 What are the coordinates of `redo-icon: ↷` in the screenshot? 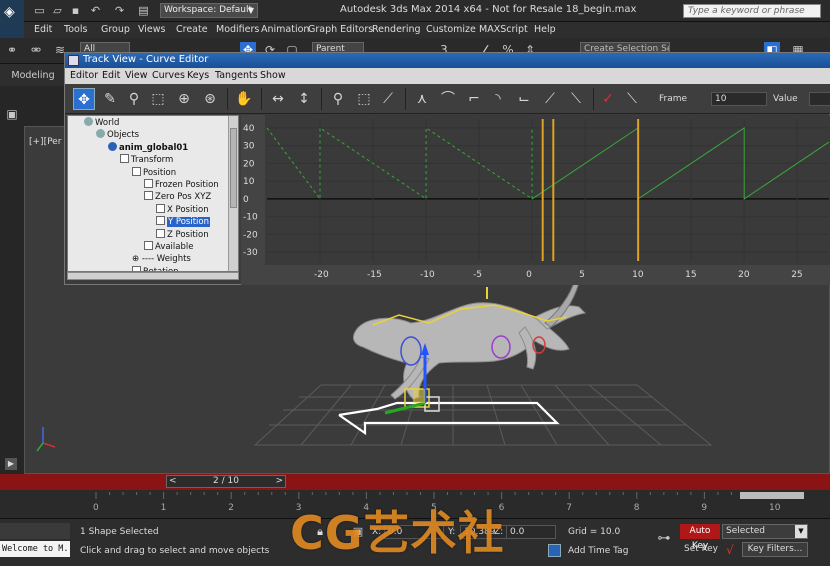 It's located at (119, 10).